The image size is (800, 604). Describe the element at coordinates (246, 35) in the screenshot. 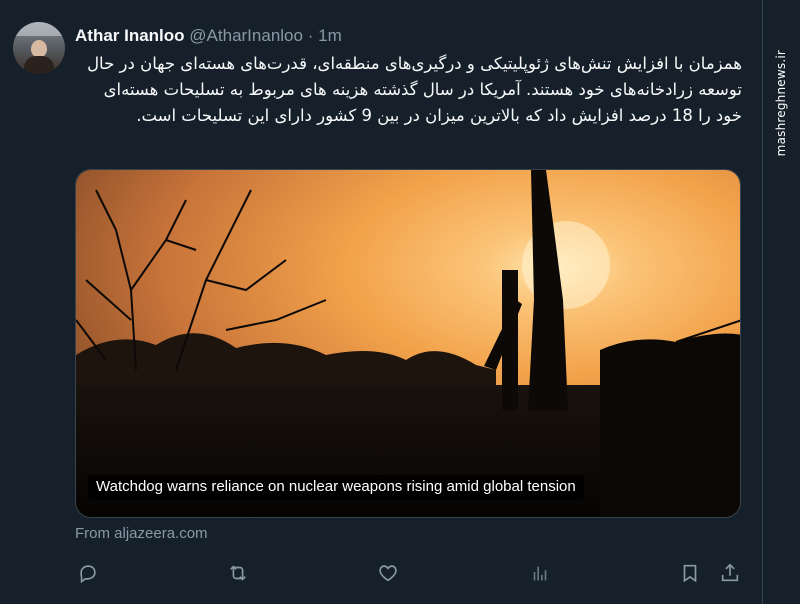

I see `user-handle: @AtharInanloo` at that location.